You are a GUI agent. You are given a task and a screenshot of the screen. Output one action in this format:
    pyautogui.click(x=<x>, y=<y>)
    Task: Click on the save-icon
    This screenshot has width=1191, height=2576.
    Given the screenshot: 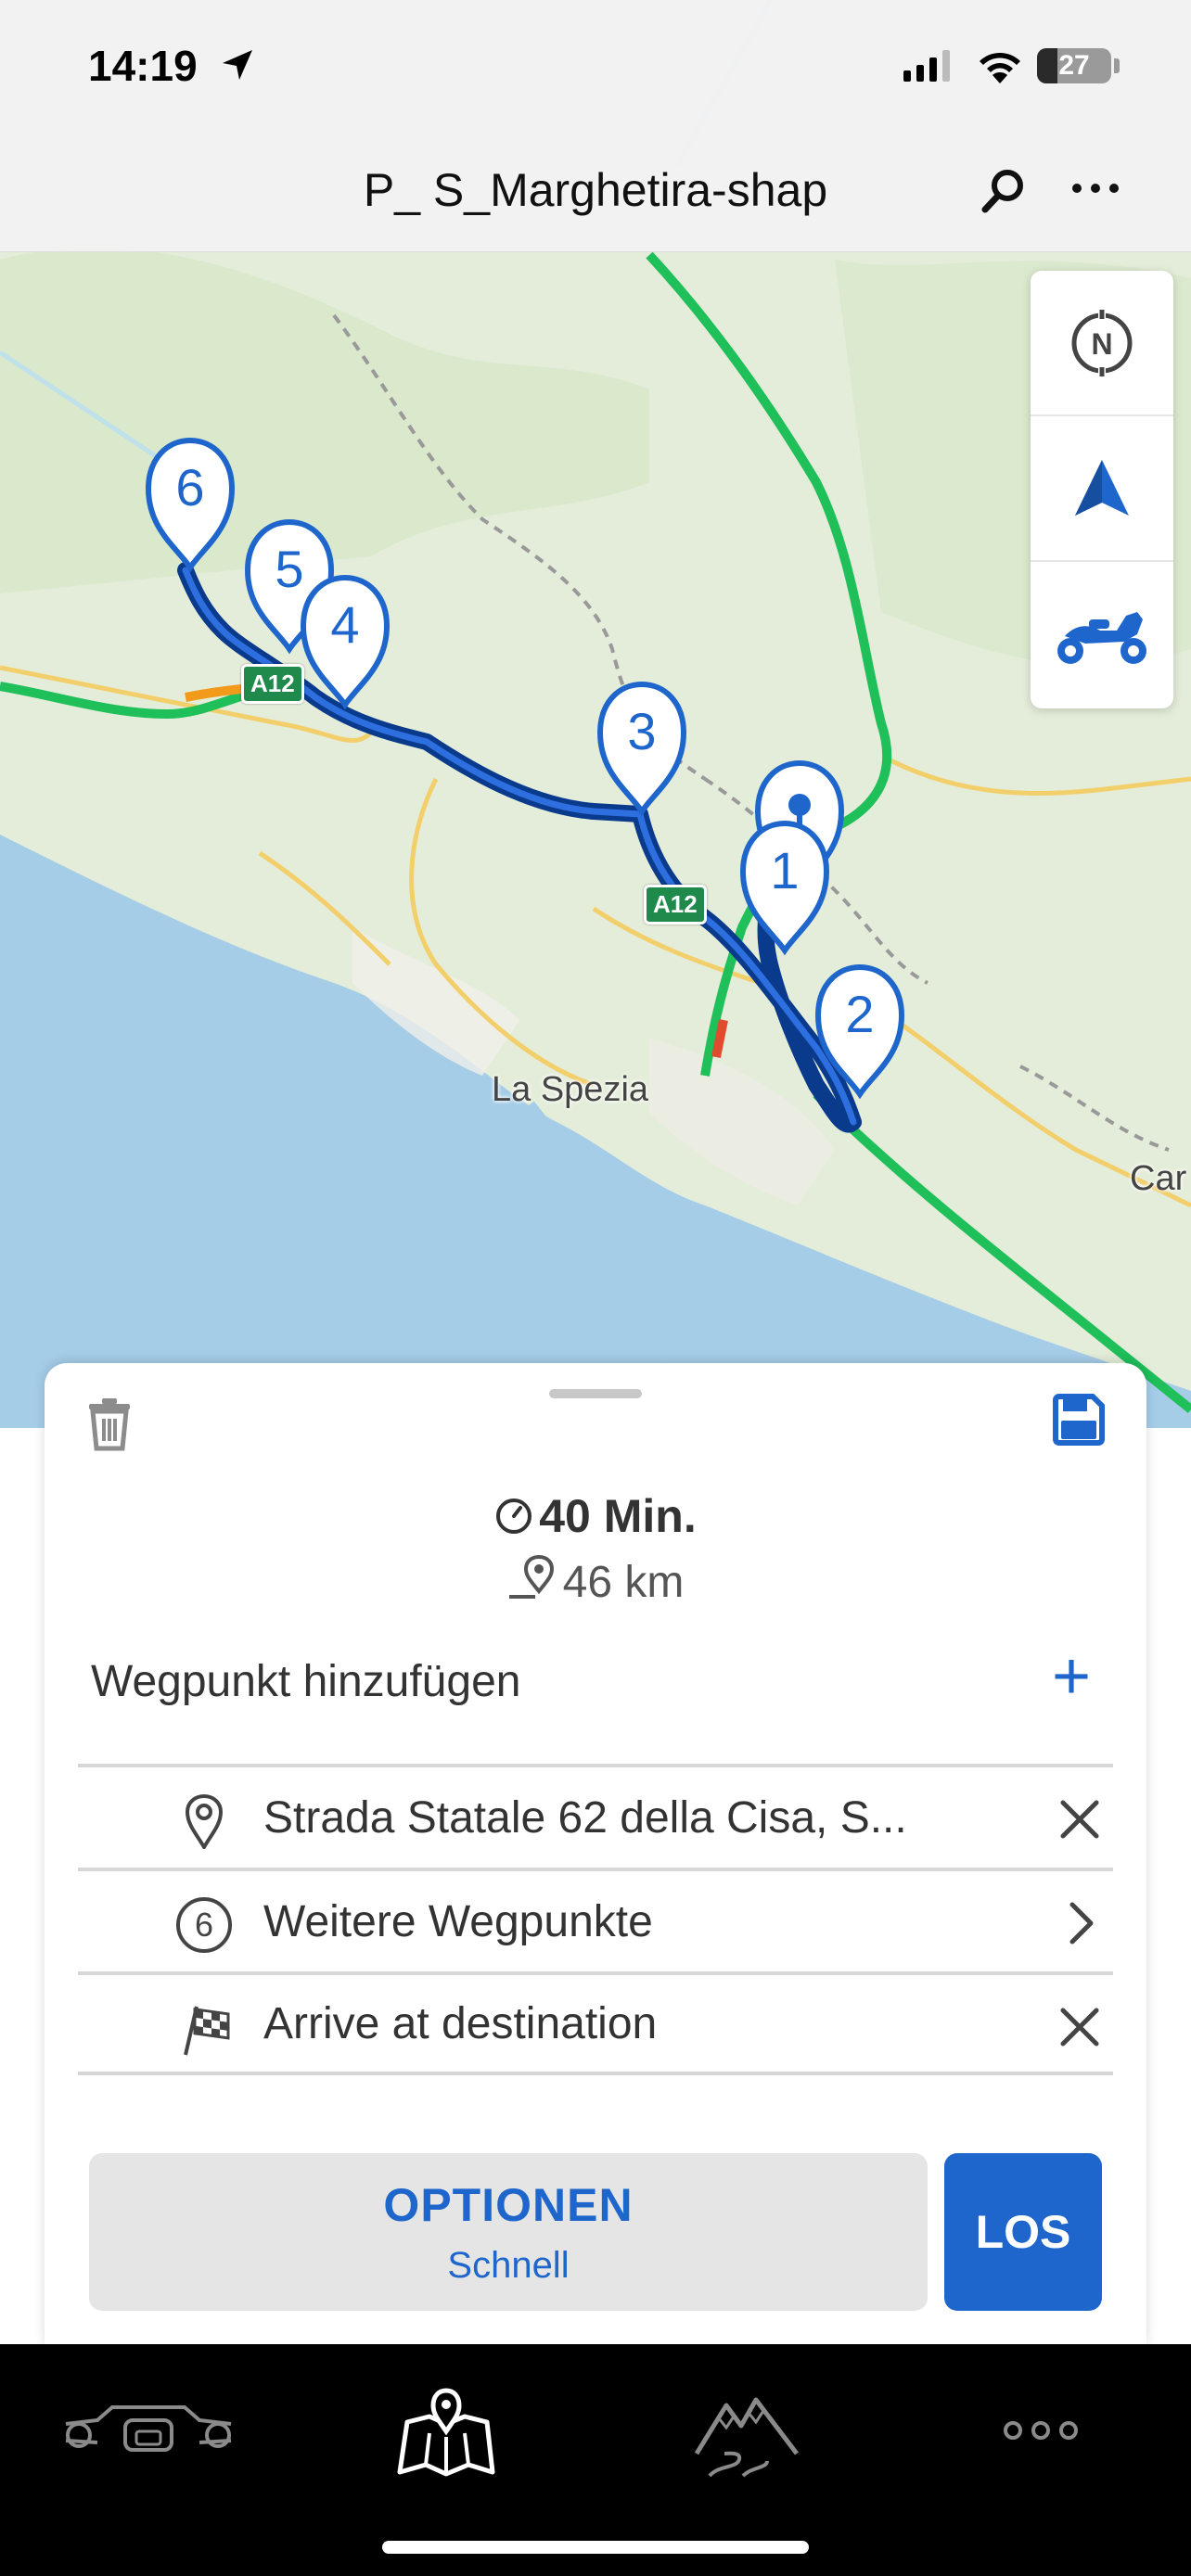 What is the action you would take?
    pyautogui.click(x=1079, y=1420)
    